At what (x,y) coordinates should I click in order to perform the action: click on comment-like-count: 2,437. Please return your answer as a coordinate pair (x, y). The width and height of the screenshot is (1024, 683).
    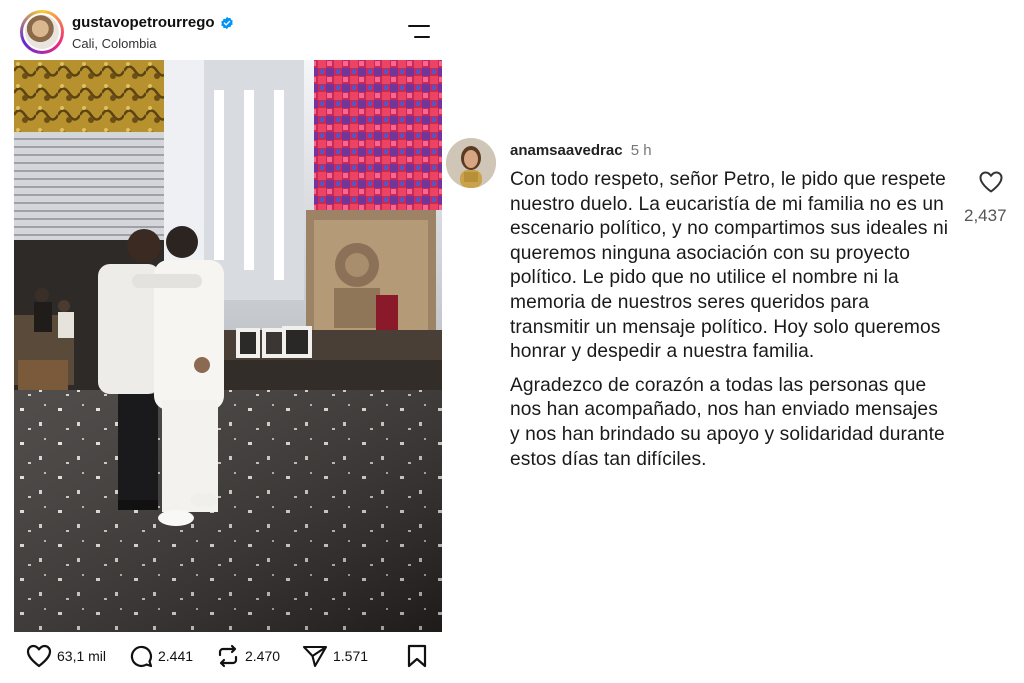
    Looking at the image, I should click on (985, 215).